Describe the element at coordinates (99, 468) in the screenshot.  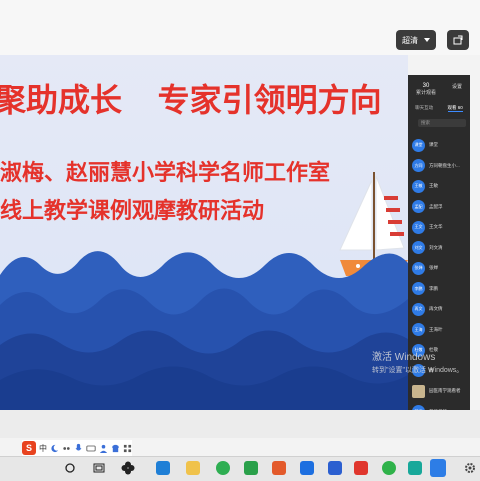
I see `task-view-icon` at that location.